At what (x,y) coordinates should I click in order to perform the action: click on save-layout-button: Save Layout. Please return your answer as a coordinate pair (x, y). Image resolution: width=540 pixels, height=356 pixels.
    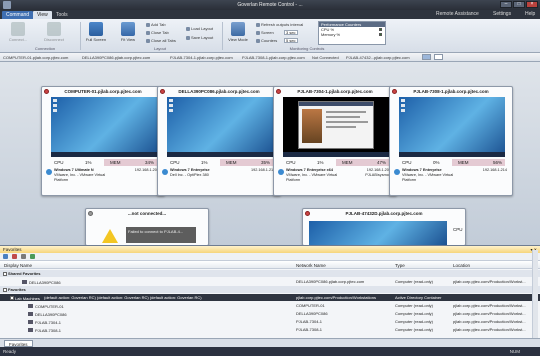
    Looking at the image, I should click on (199, 37).